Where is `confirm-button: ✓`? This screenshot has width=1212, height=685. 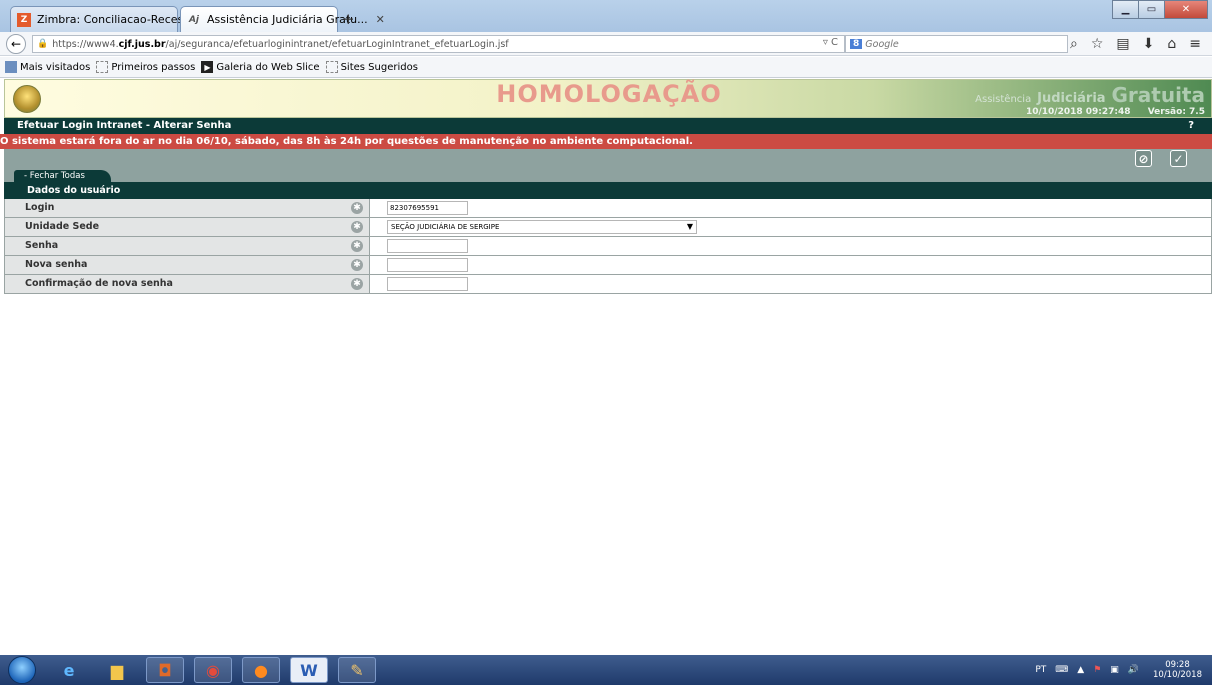 confirm-button: ✓ is located at coordinates (1178, 158).